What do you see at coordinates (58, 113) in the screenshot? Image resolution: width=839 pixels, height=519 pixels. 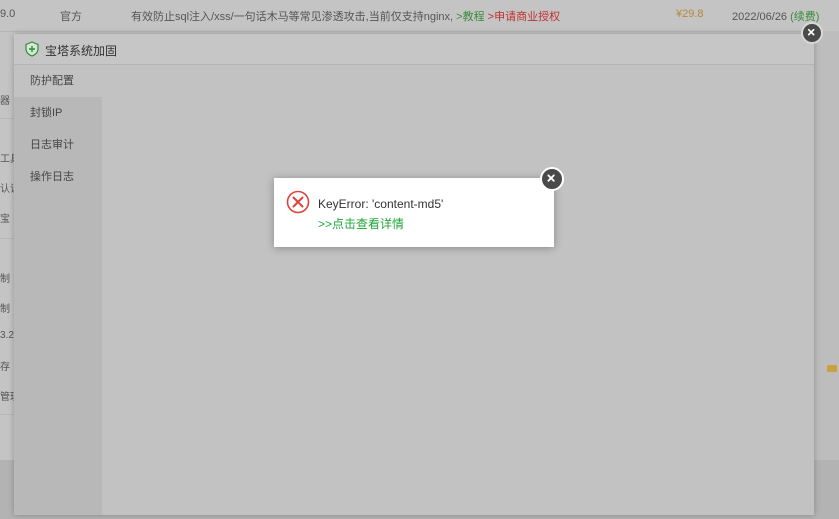 I see `sidebar-item-block-ip: 封锁IP` at bounding box center [58, 113].